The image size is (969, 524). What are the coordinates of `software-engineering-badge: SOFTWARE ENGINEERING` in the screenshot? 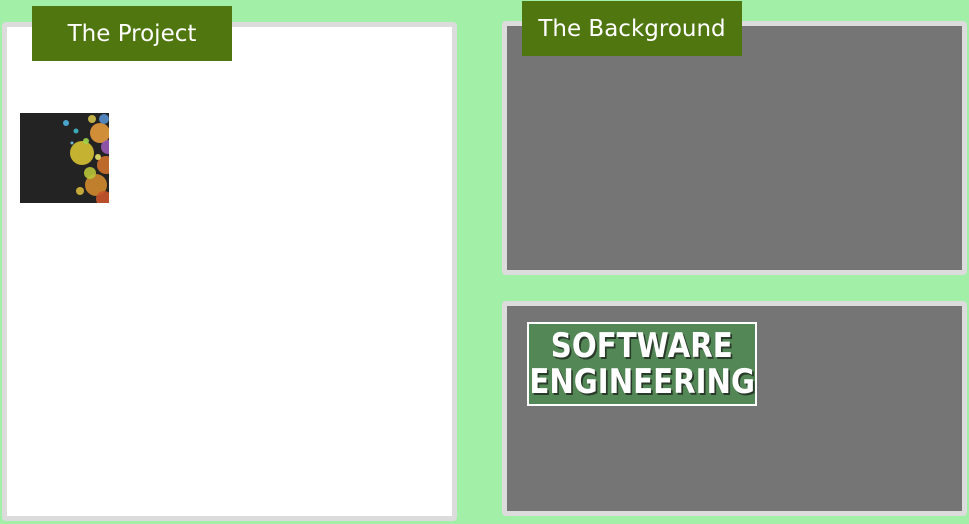 It's located at (642, 364).